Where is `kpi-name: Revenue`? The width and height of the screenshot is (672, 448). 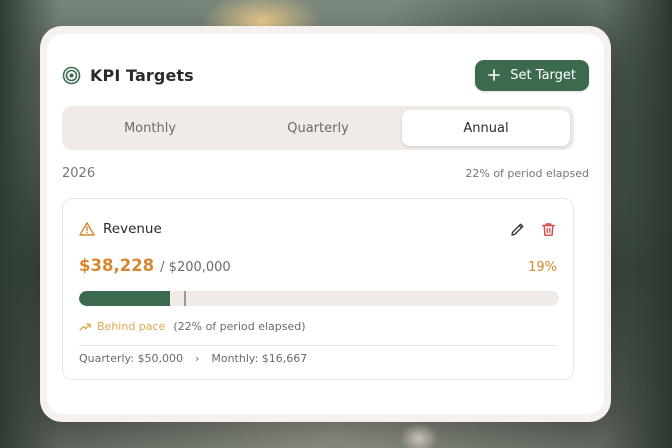
kpi-name: Revenue is located at coordinates (132, 229).